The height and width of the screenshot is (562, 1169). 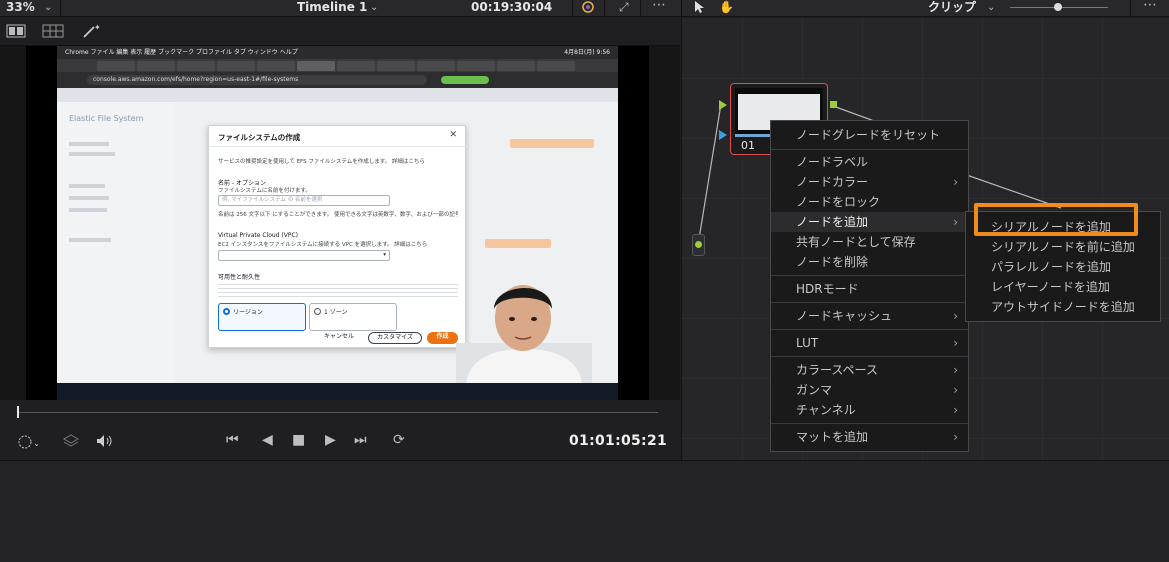 What do you see at coordinates (723, 105) in the screenshot?
I see `node-input-green` at bounding box center [723, 105].